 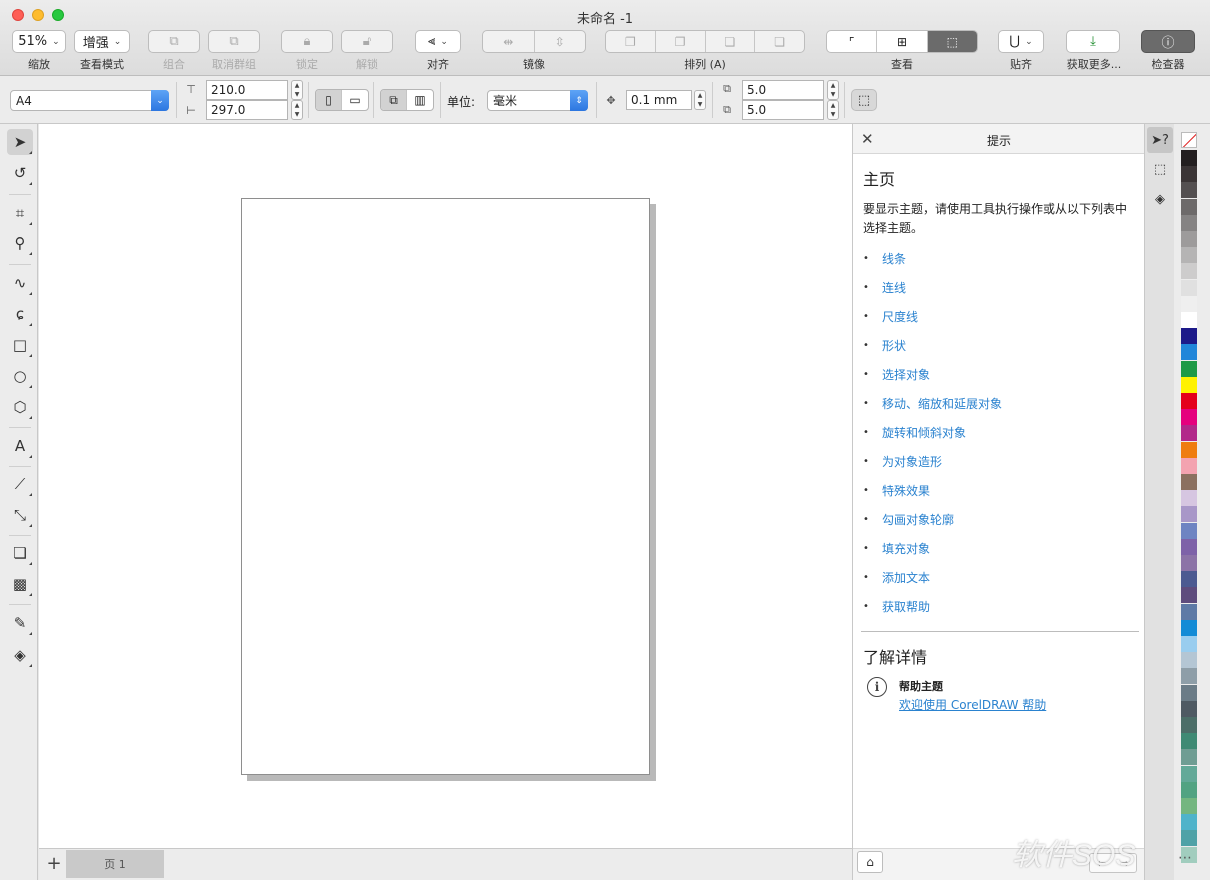 What do you see at coordinates (355, 100) in the screenshot?
I see `landscape-button: ▭` at bounding box center [355, 100].